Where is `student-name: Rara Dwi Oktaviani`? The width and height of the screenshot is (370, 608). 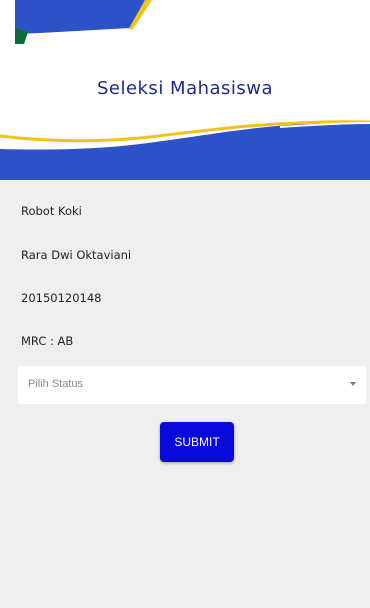 student-name: Rara Dwi Oktaviani is located at coordinates (76, 255).